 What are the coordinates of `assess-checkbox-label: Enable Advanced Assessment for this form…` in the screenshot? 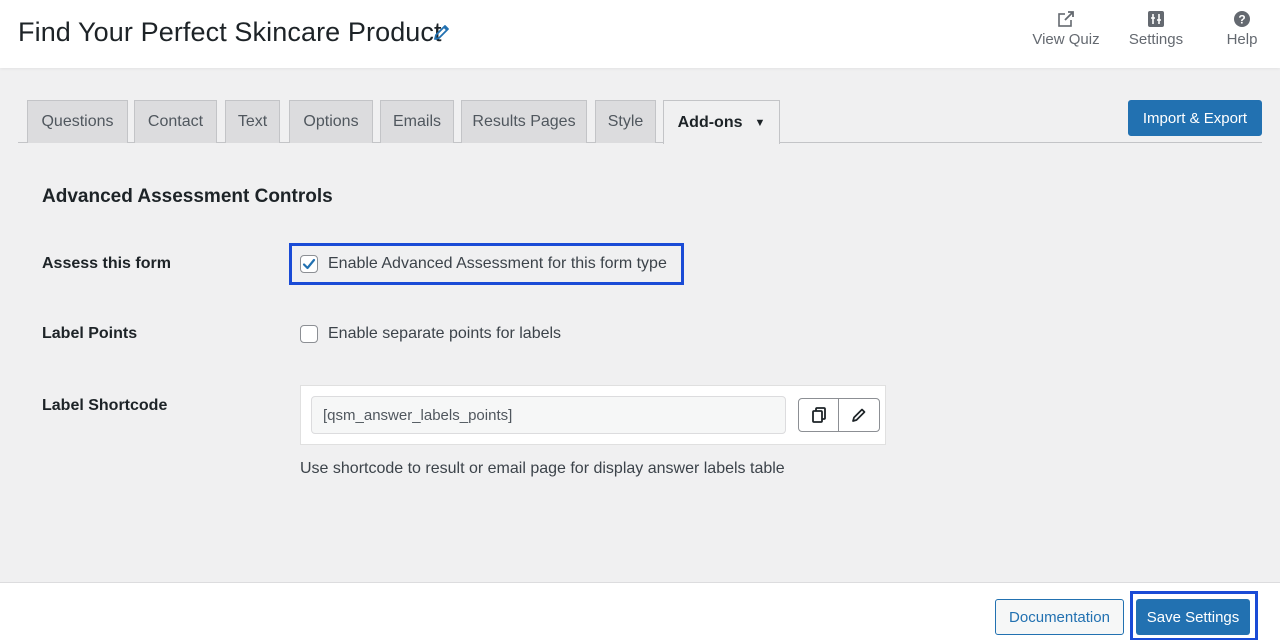 It's located at (497, 263).